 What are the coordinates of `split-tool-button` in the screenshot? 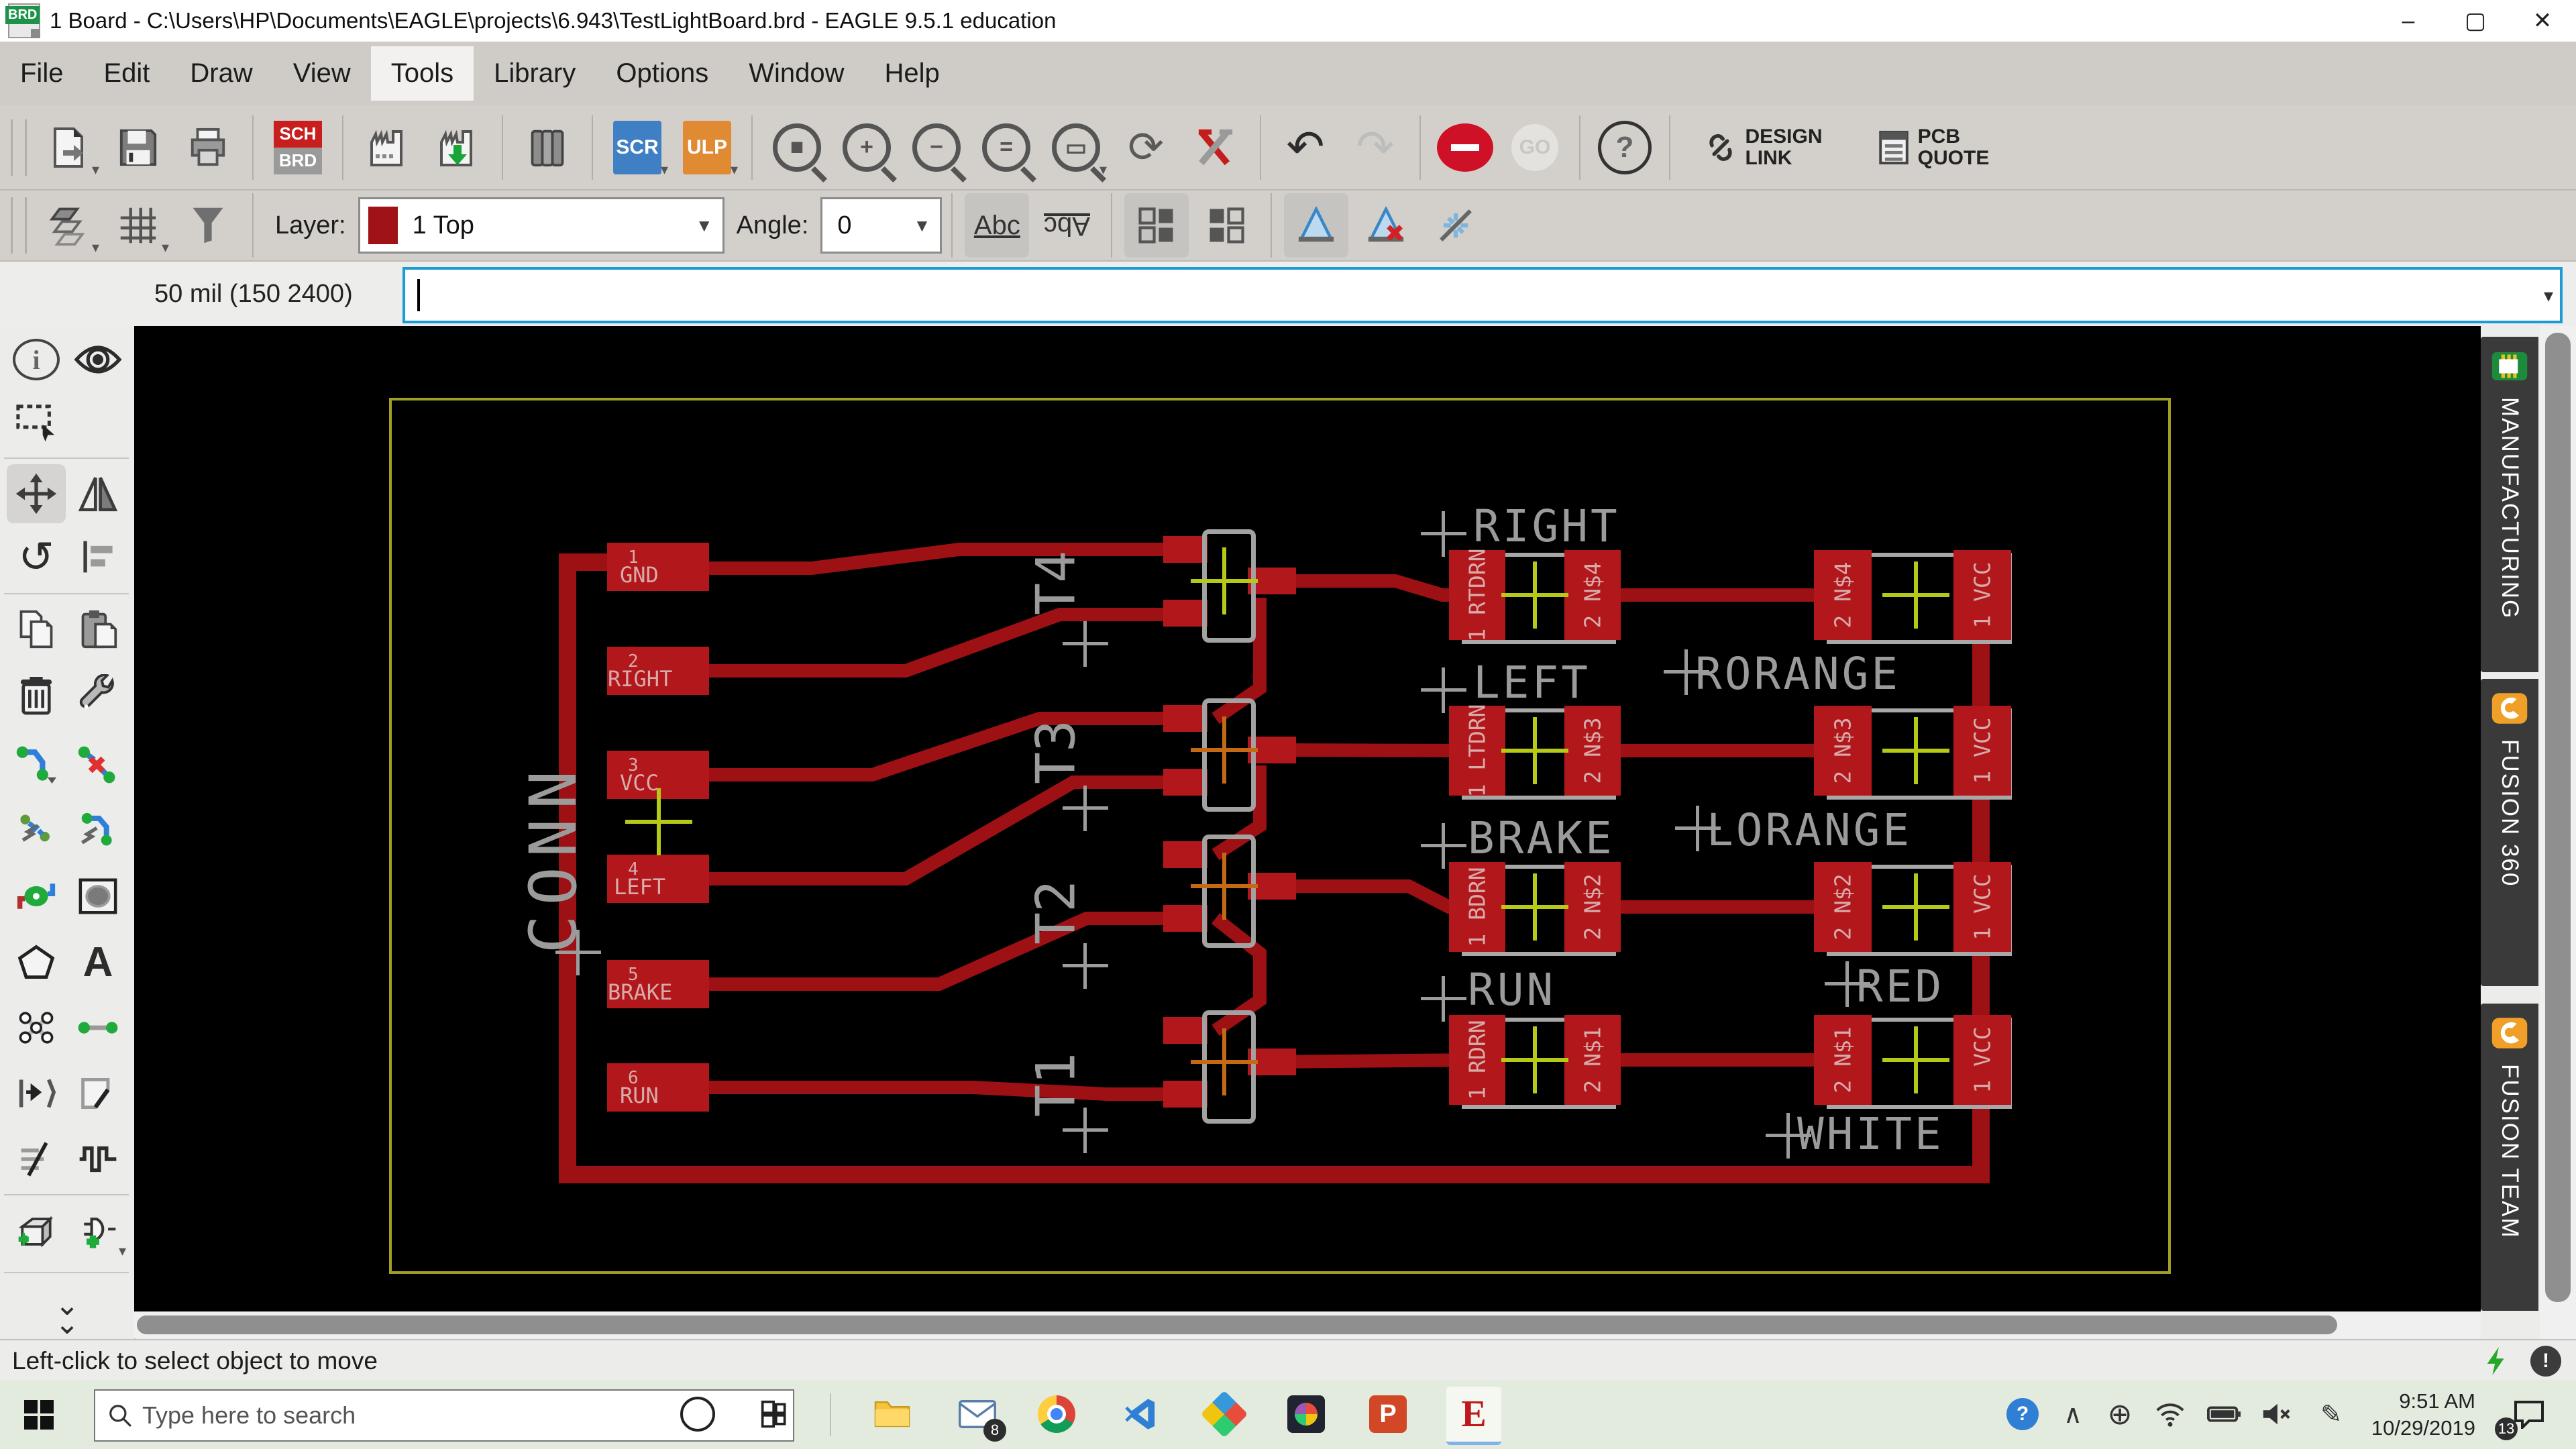 It's located at (36, 830).